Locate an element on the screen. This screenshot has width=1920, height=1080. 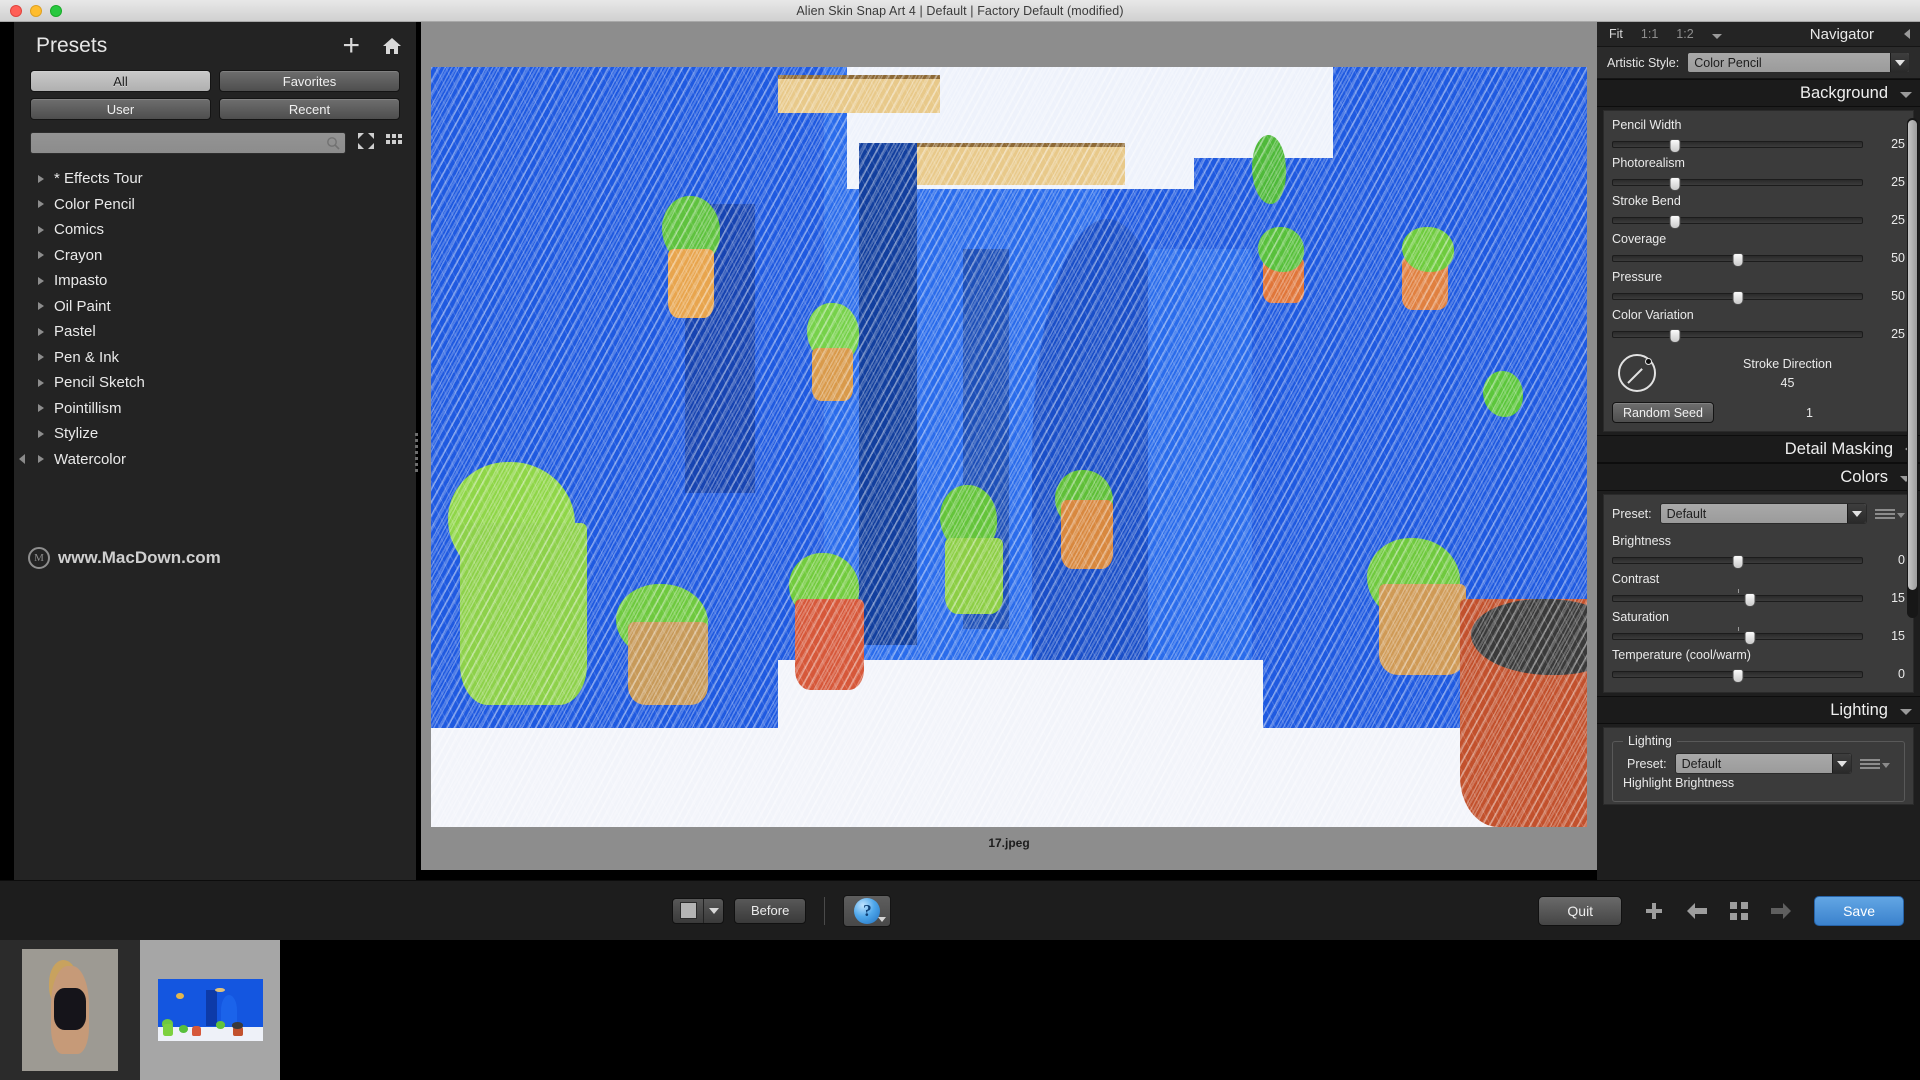
slider-contrast: Contrast 15 is located at coordinates (1758, 589).